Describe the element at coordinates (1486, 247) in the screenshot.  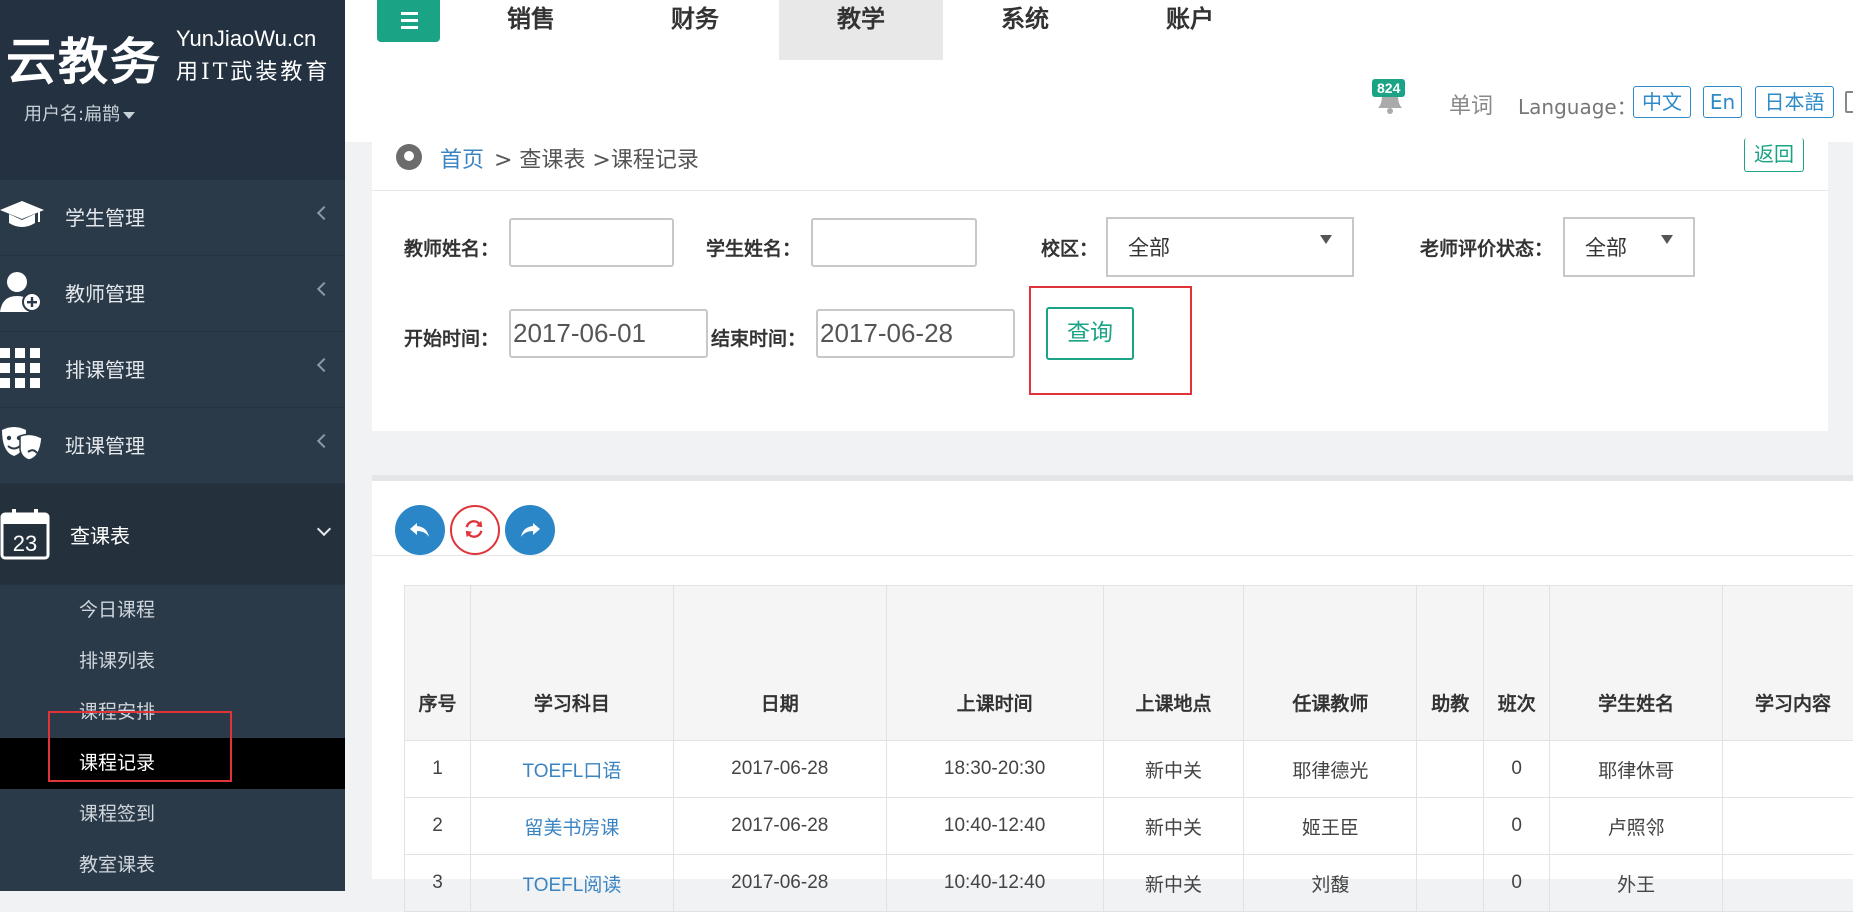
I see `eval-status-label: 老师评价状态：` at that location.